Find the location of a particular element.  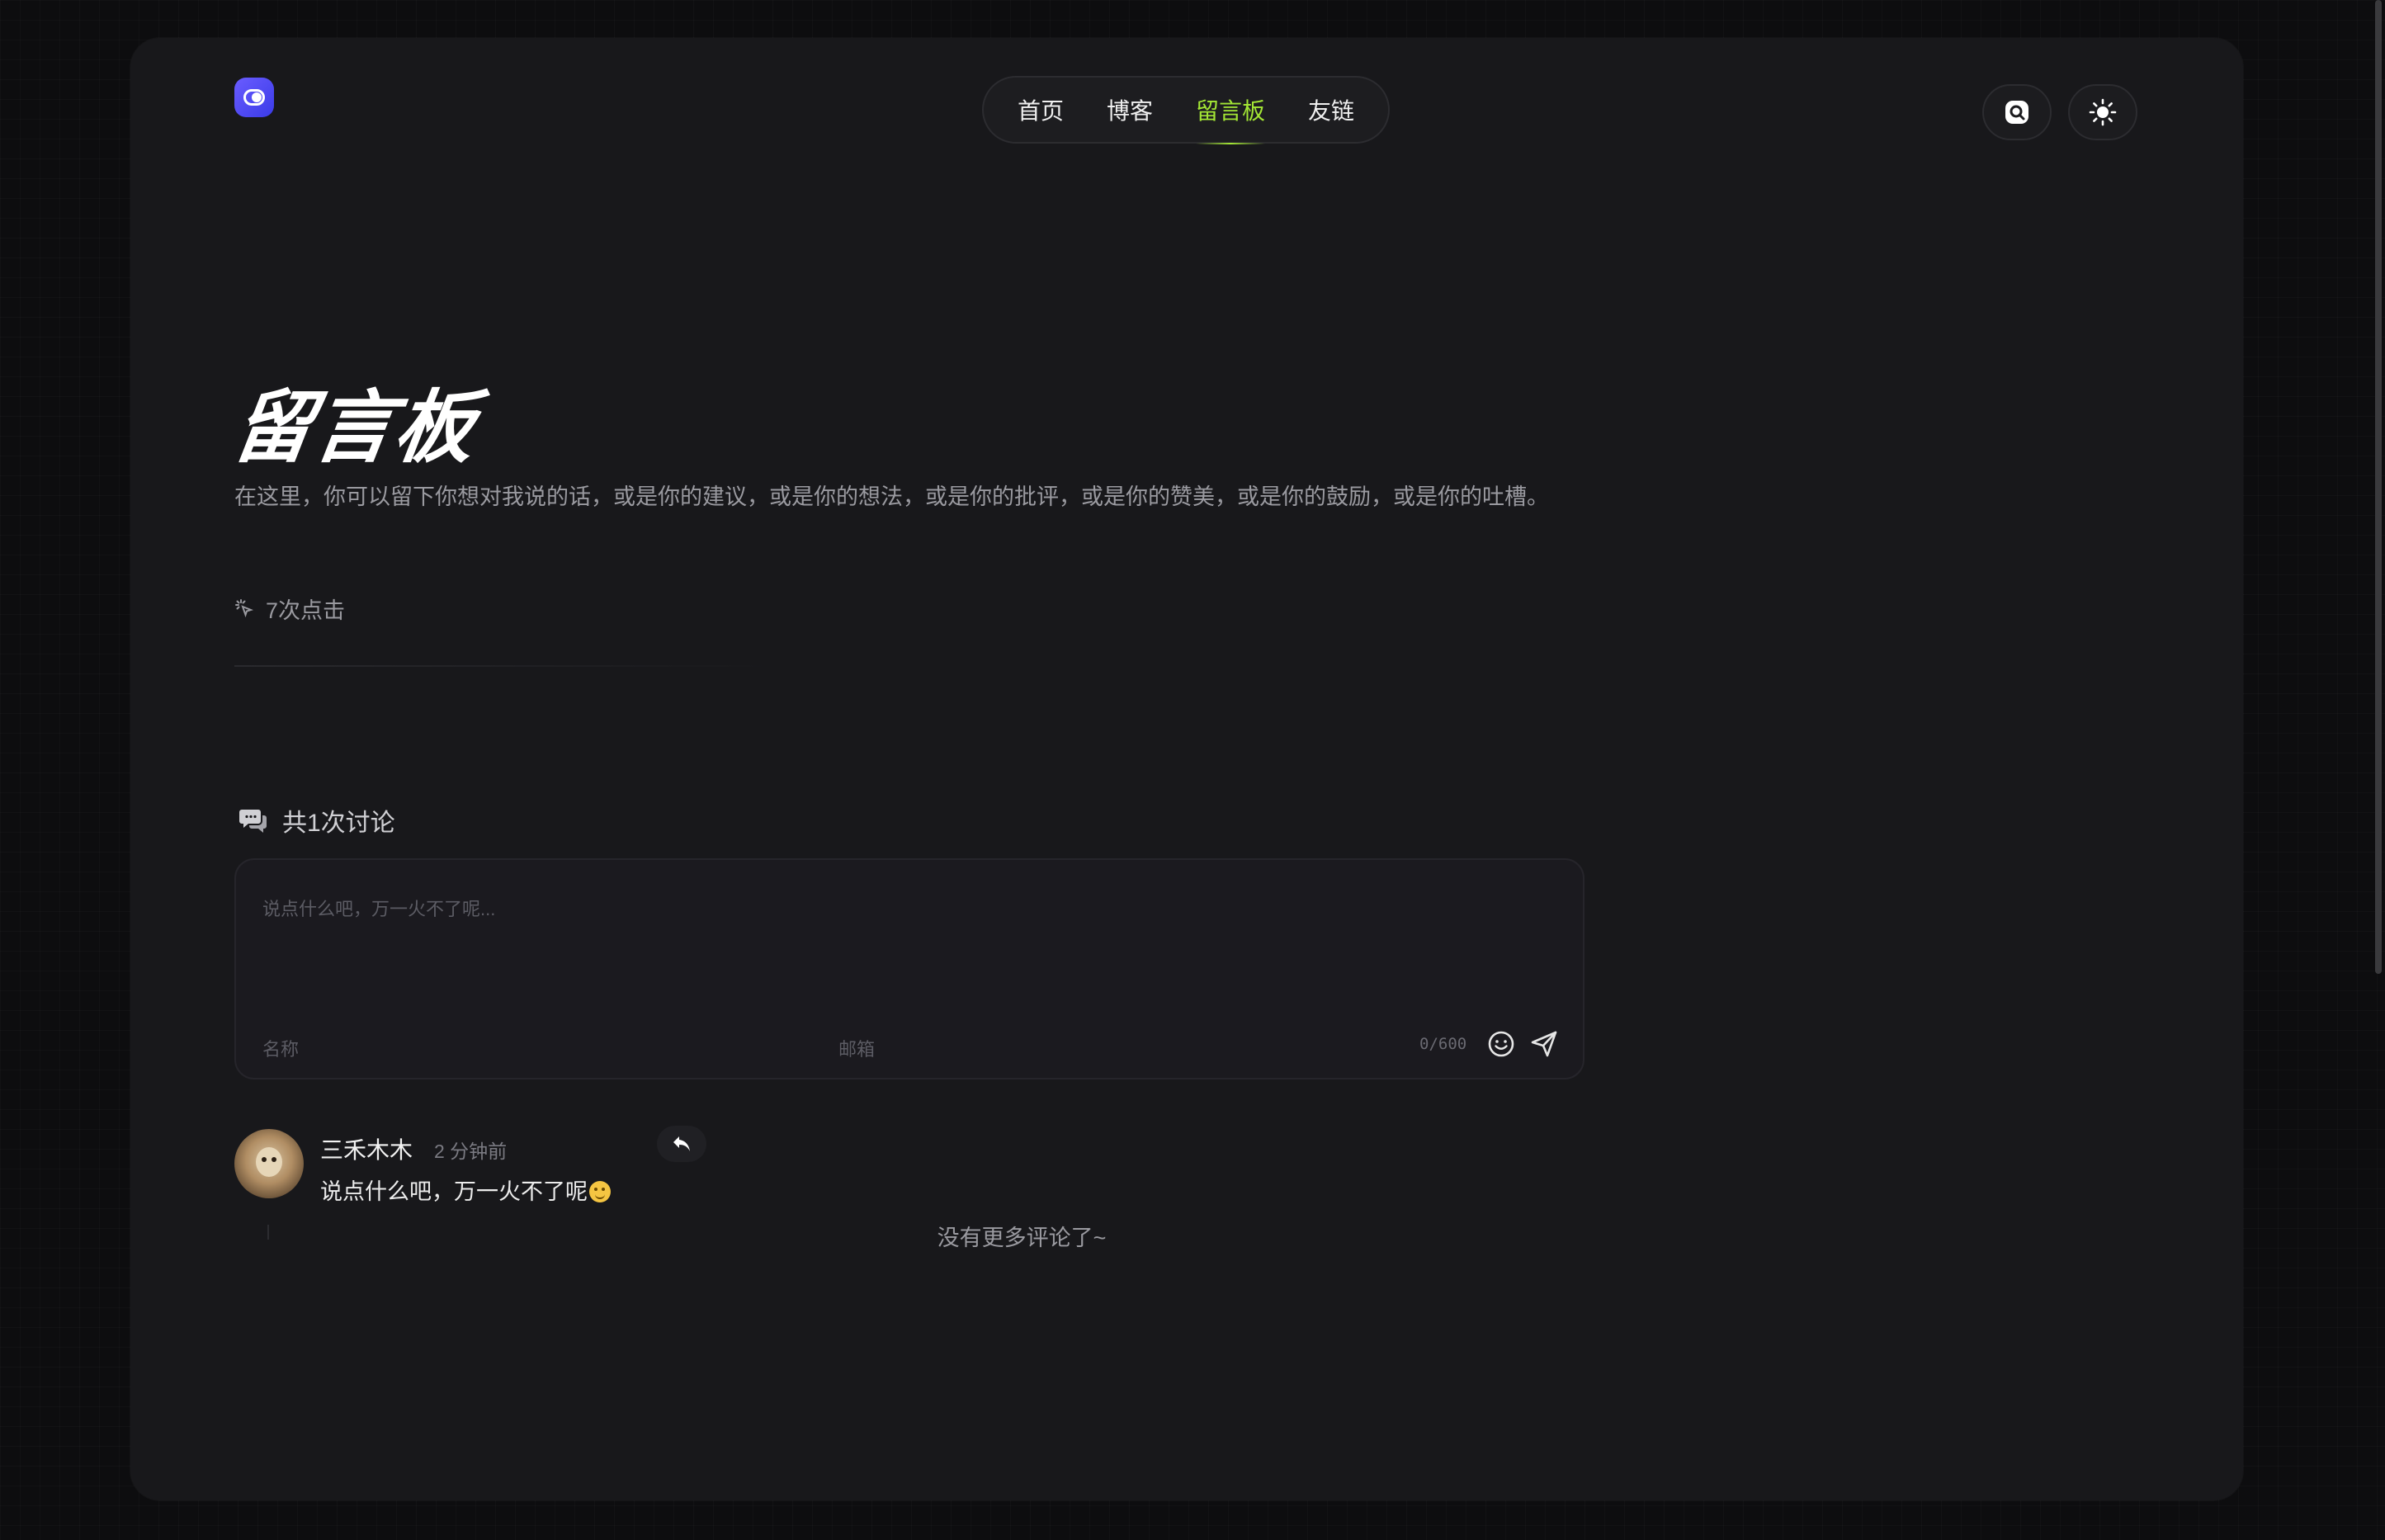

section-divider is located at coordinates (502, 666).